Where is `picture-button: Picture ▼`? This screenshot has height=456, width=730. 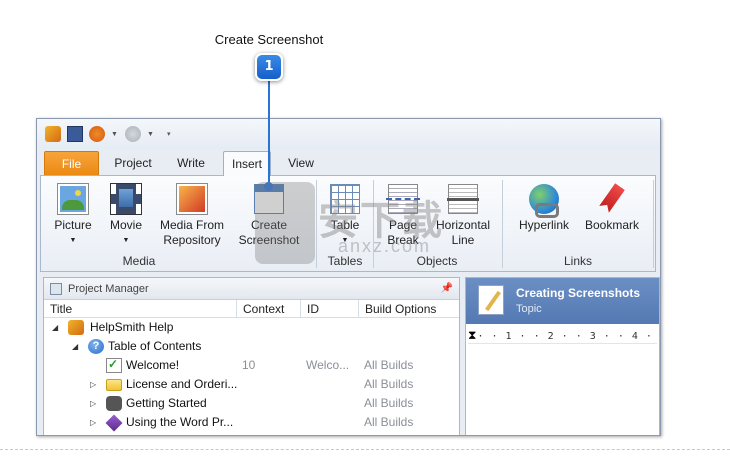
picture-button: Picture ▼ is located at coordinates (73, 218).